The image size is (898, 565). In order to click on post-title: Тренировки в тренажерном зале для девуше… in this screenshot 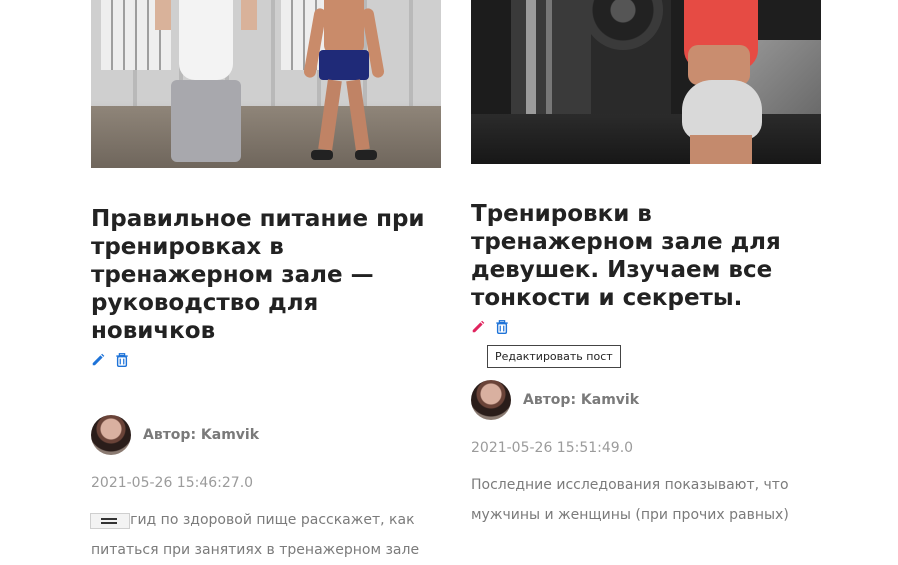, I will do `click(646, 256)`.